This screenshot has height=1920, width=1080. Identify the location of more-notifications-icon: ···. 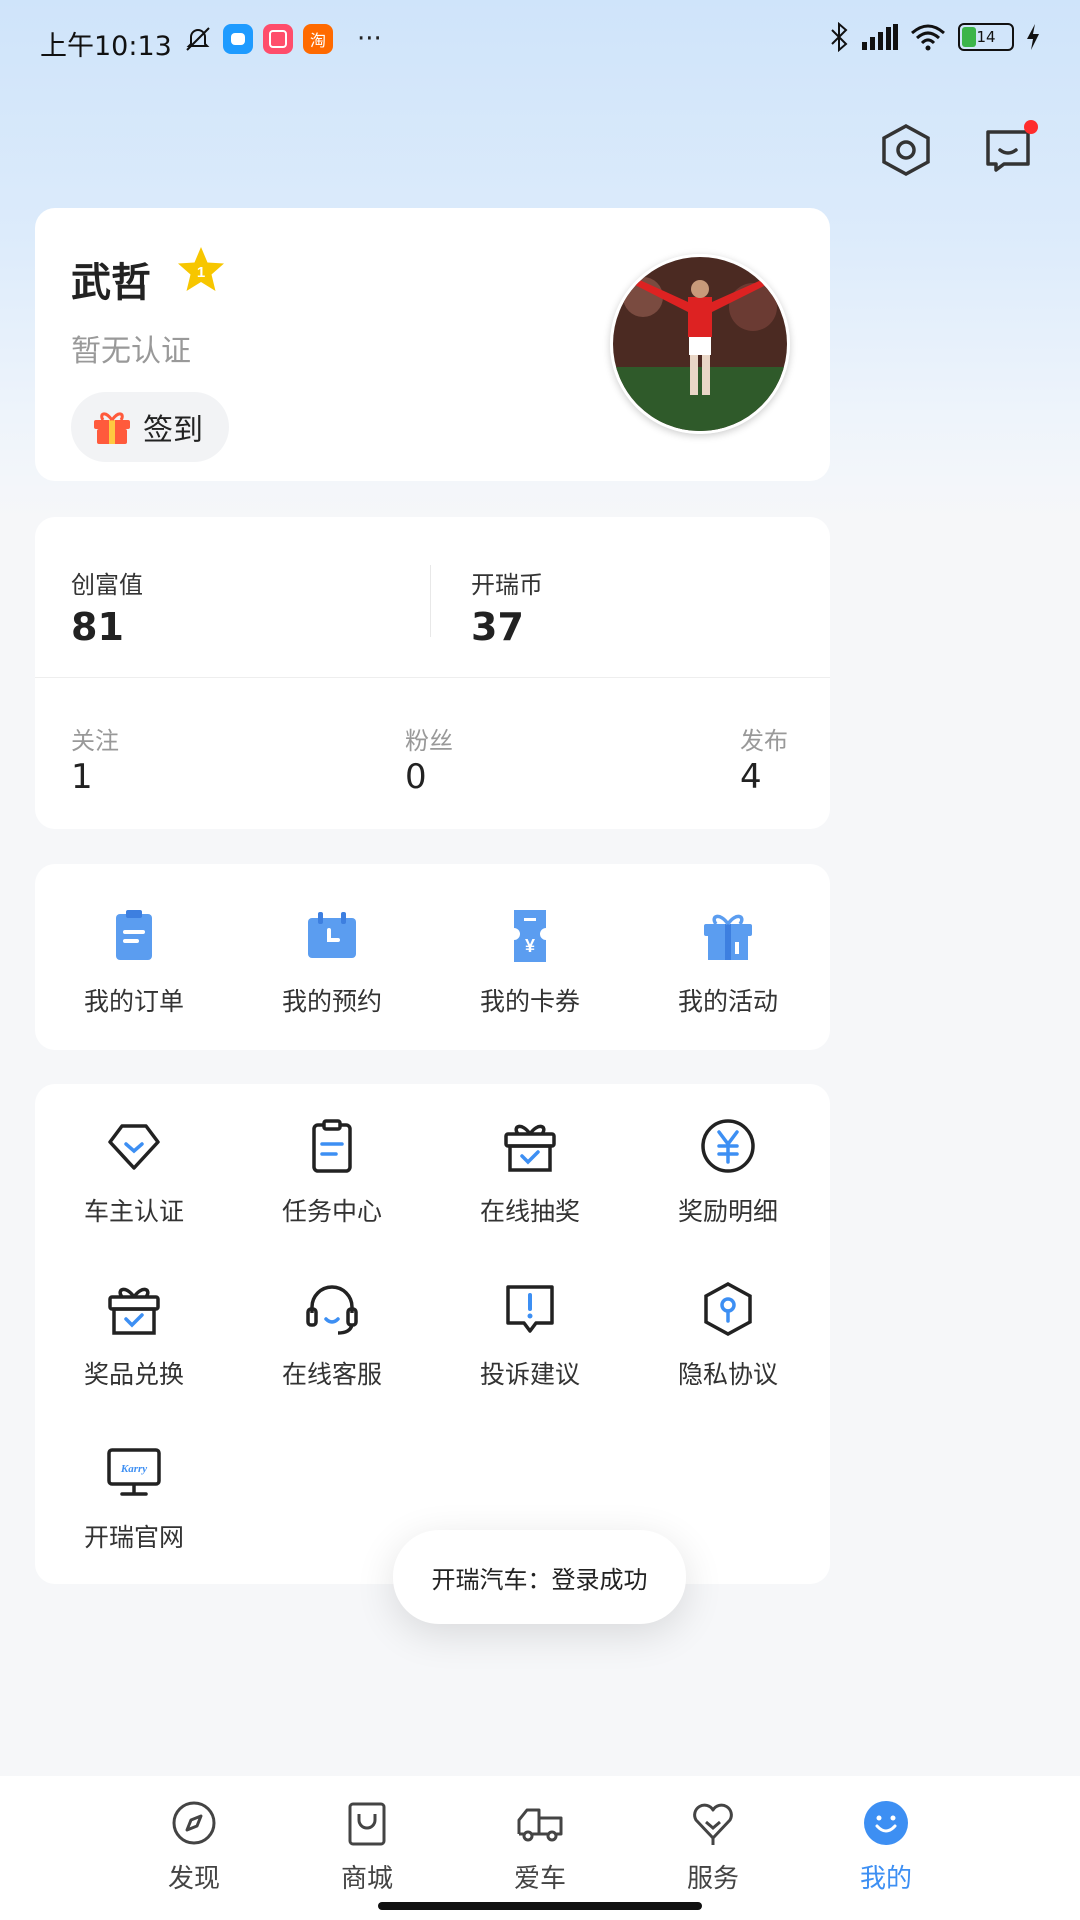
(369, 39).